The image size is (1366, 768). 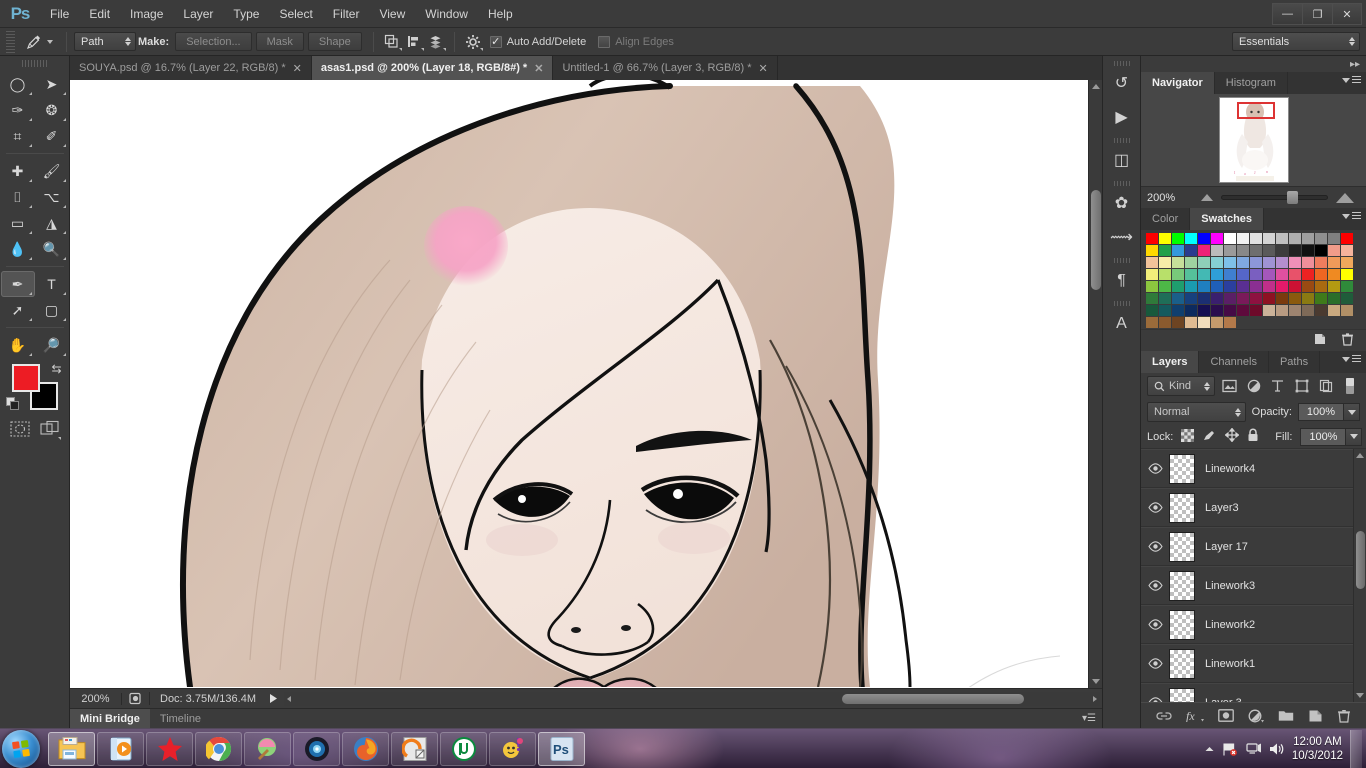 What do you see at coordinates (1230, 749) in the screenshot?
I see `action-center-flag-icon` at bounding box center [1230, 749].